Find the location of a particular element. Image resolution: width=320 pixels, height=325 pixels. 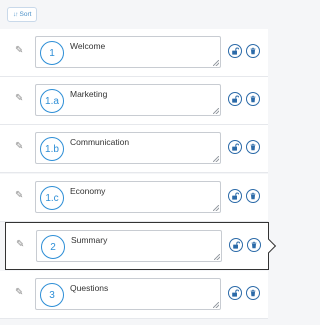

item-title-field: 1.c Economy is located at coordinates (128, 197).